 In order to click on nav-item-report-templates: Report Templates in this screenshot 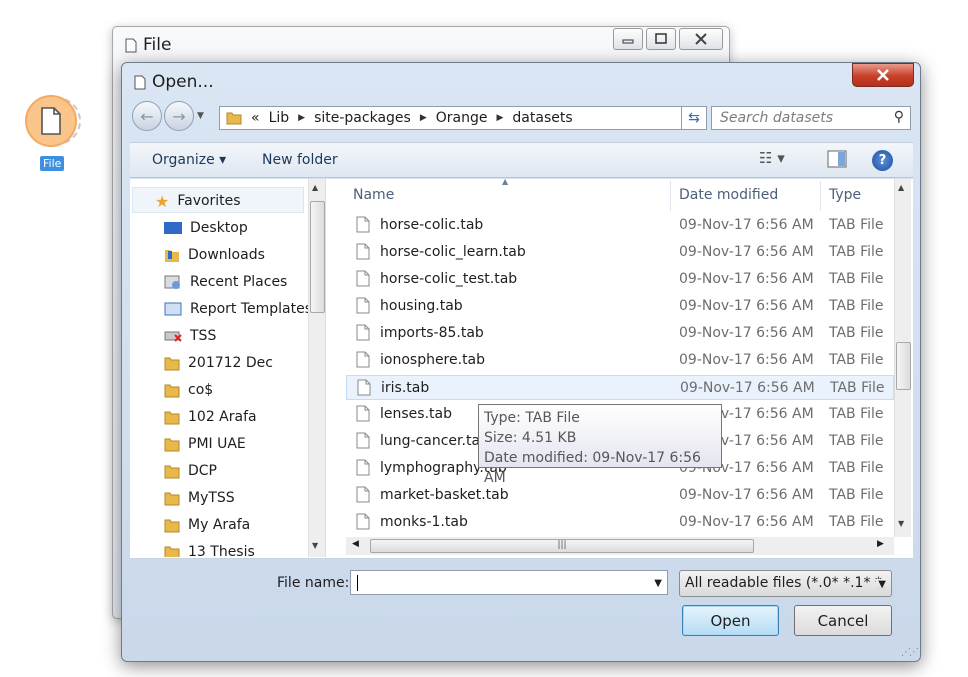, I will do `click(238, 309)`.